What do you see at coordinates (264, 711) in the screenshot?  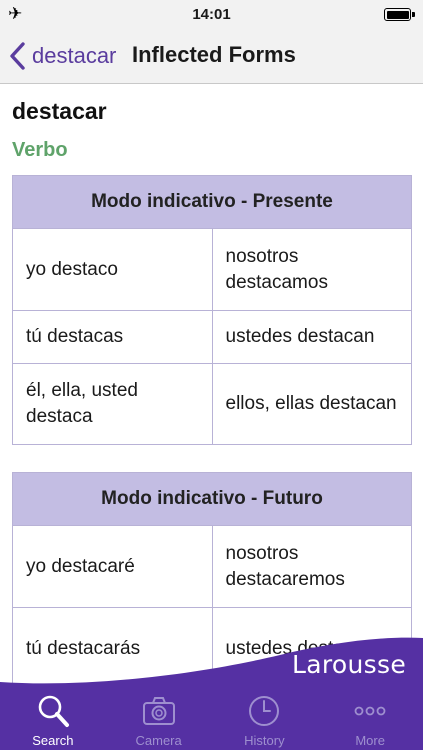 I see `clock-icon` at bounding box center [264, 711].